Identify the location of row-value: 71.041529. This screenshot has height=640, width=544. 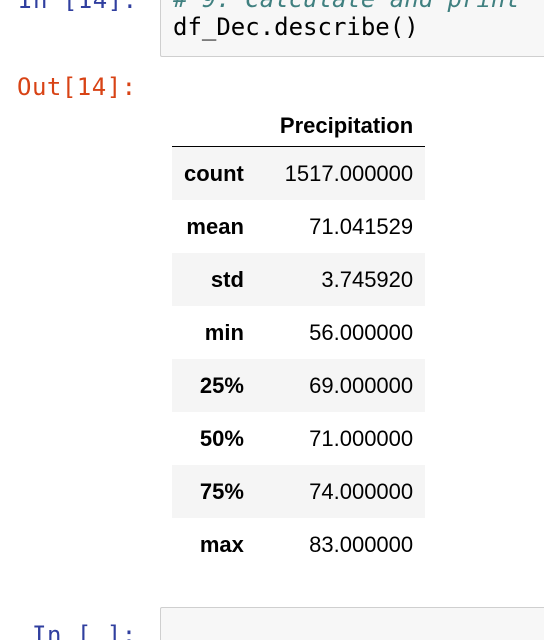
(361, 226).